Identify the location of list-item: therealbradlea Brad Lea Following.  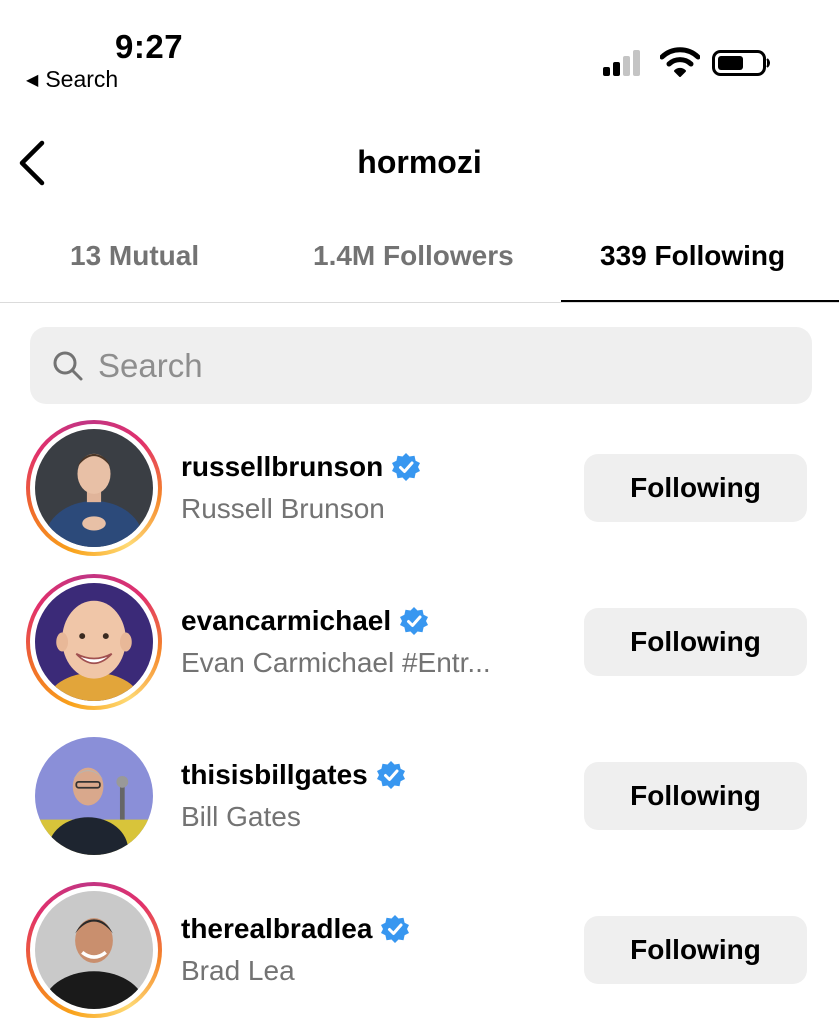
(419, 950).